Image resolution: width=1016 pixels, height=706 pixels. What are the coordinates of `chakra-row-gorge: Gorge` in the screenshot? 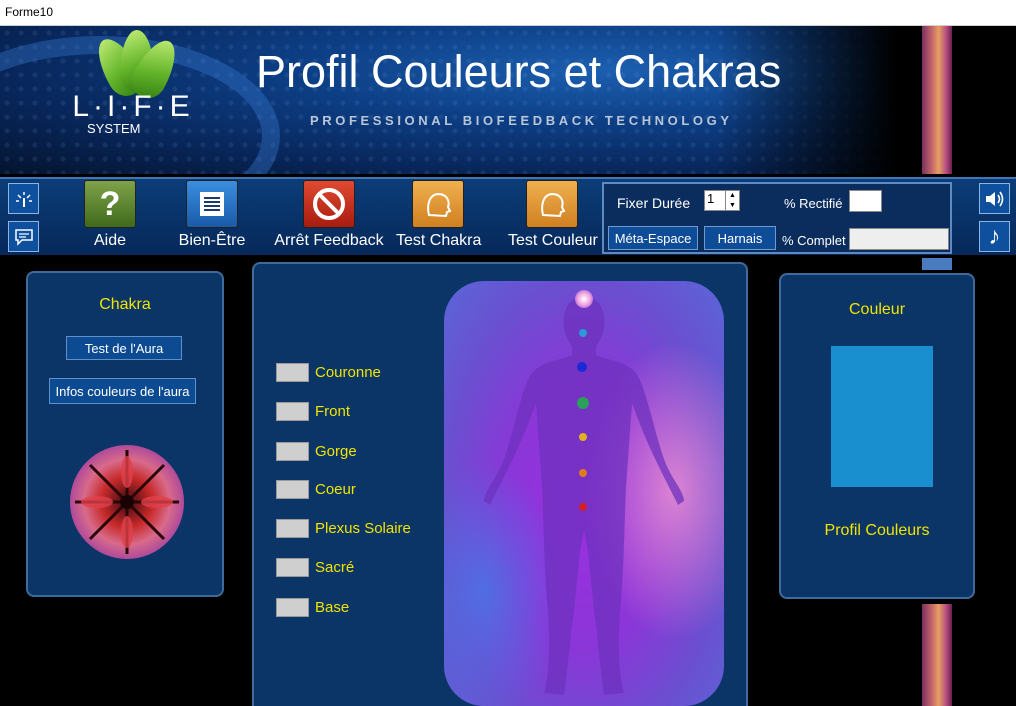 It's located at (316, 451).